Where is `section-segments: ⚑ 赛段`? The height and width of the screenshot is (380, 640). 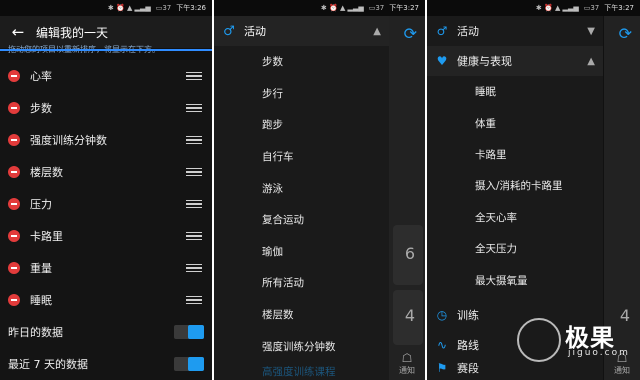 section-segments: ⚑ 赛段 is located at coordinates (515, 368).